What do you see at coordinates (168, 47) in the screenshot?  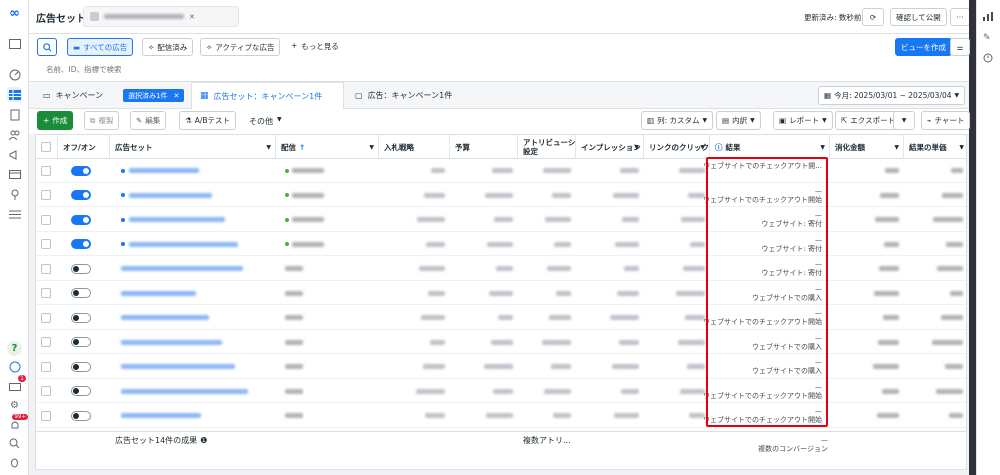 I see `delivered-filter: ✧ 配信済み` at bounding box center [168, 47].